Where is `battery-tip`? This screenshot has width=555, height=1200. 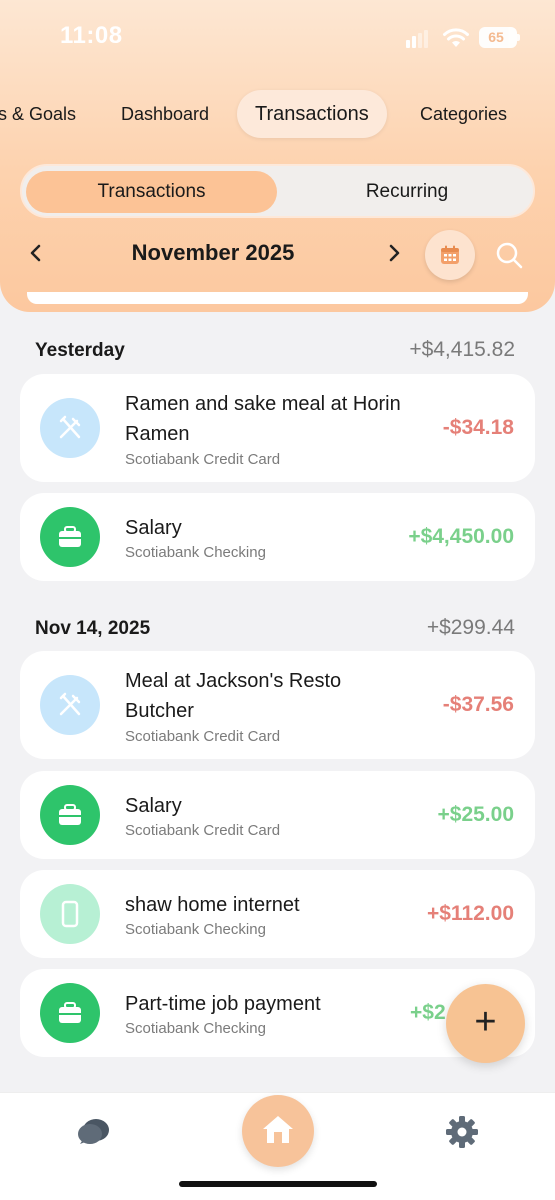 battery-tip is located at coordinates (518, 37).